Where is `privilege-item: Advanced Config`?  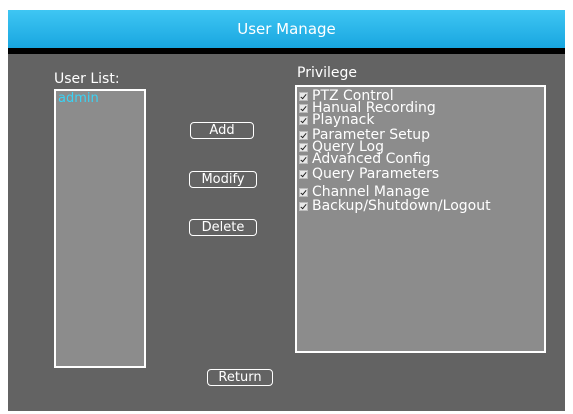 privilege-item: Advanced Config is located at coordinates (420, 159).